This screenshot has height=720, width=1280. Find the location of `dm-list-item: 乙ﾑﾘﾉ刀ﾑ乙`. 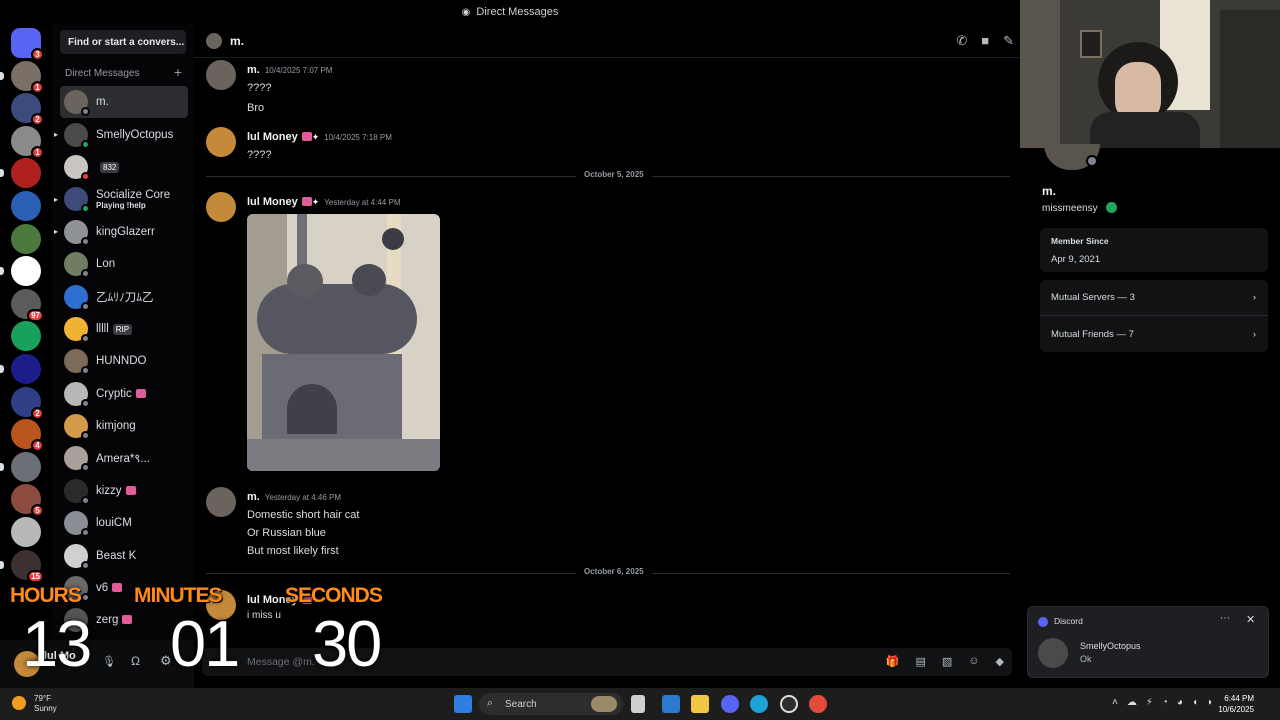

dm-list-item: 乙ﾑﾘﾉ刀ﾑ乙 is located at coordinates (124, 296).